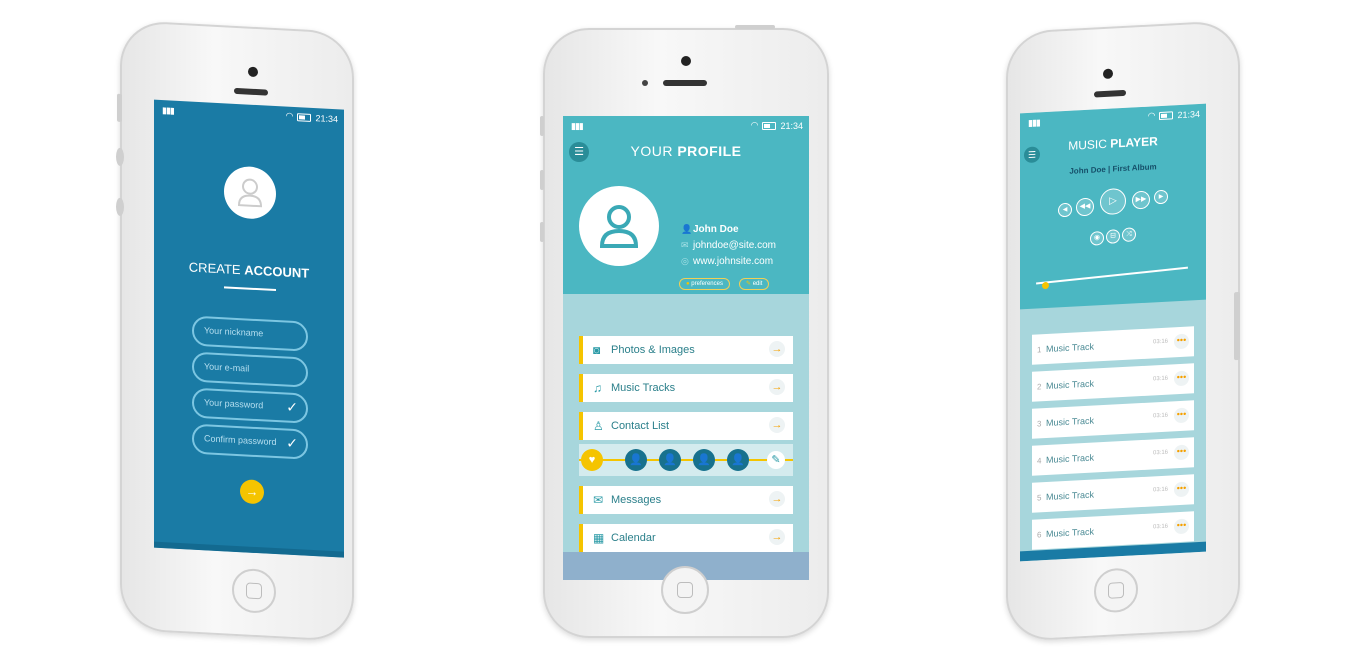  What do you see at coordinates (686, 426) in the screenshot?
I see `menu-item-contacts: ♙ Contact List →` at bounding box center [686, 426].